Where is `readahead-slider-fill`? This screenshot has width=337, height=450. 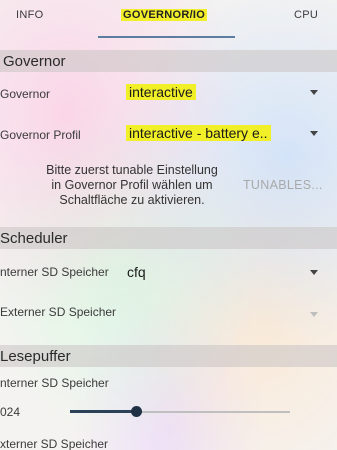 readahead-slider-fill is located at coordinates (103, 411).